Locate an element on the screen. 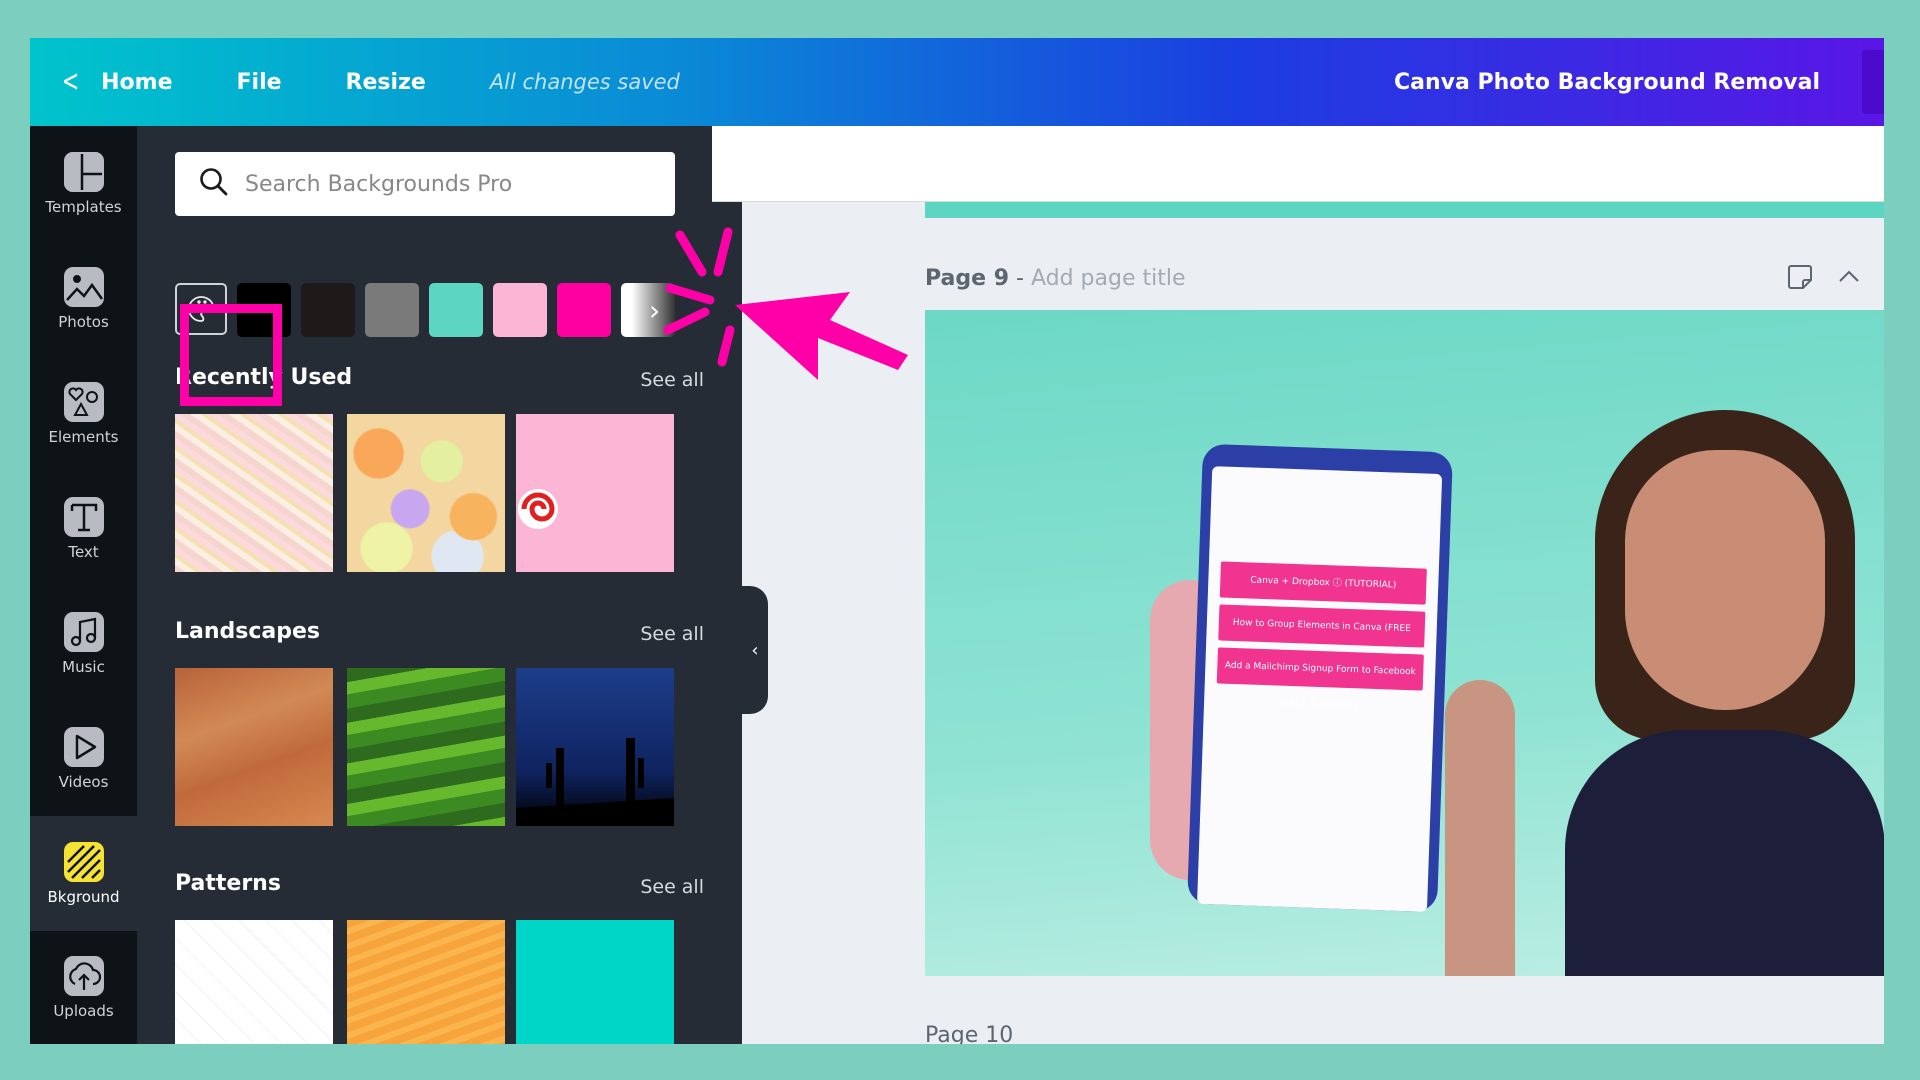 This screenshot has width=1920, height=1080. chevron-left-icon: < is located at coordinates (70, 81).